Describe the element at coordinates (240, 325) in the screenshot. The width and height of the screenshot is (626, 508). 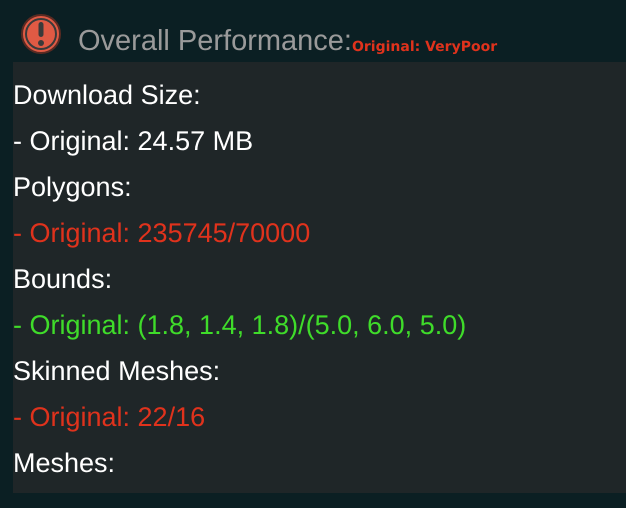
I see `stat-value: - Original: (1.8, 1.4, 1.8)/(5.0, 6.0, 5.0)` at that location.